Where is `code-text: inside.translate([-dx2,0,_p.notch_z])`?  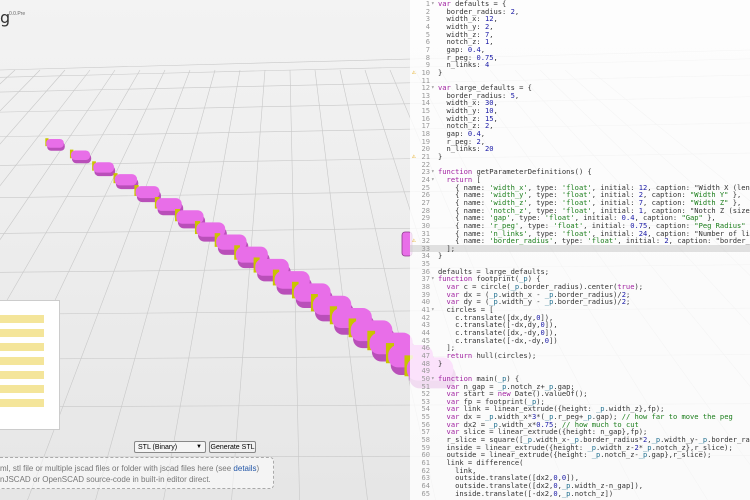
code-text: inside.translate([-dx2,0,_p.notch_z]) is located at coordinates (526, 493).